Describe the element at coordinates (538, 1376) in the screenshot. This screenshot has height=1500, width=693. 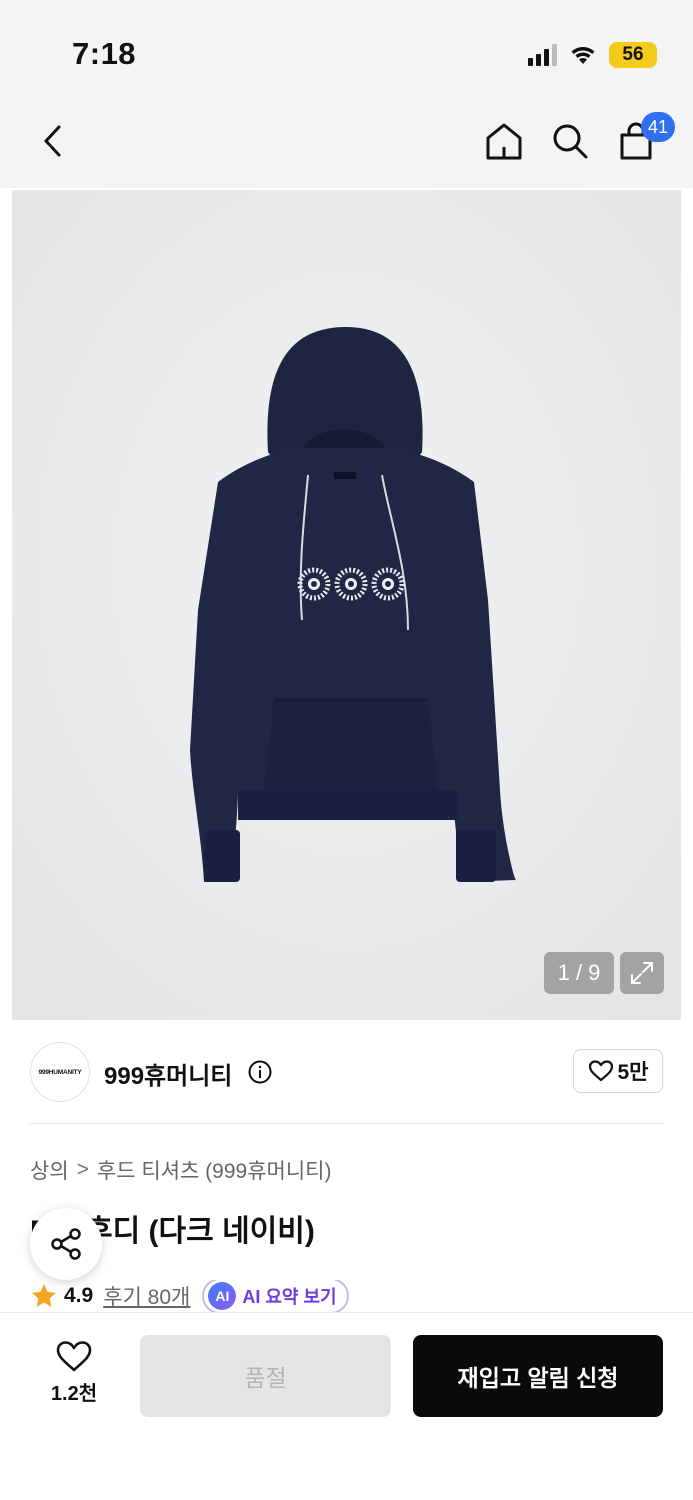
I see `restock-alert-button: 재입고 알림 신청` at that location.